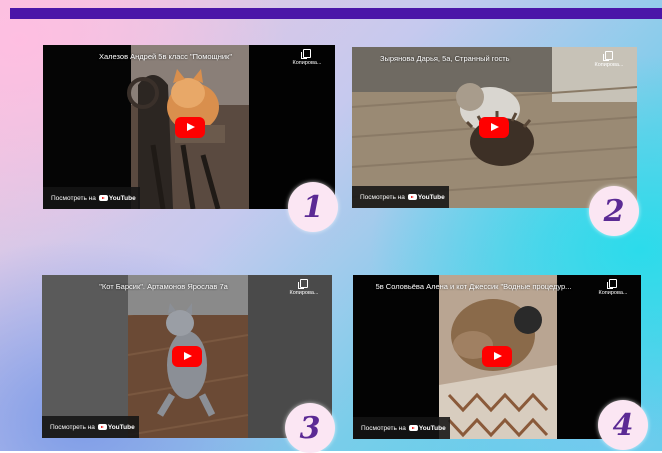 The image size is (662, 453). Describe the element at coordinates (165, 56) in the screenshot. I see `video-title: Халезов Андрей 5в класс "Помощник"` at that location.